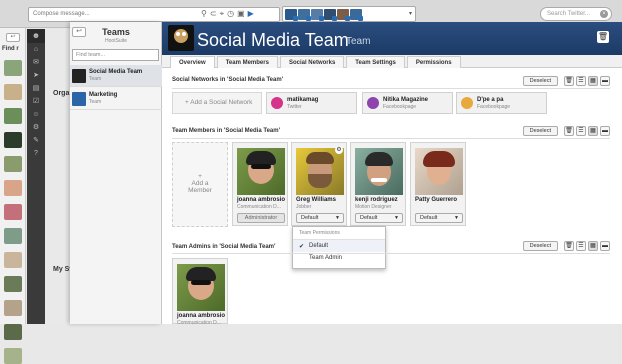  Describe the element at coordinates (116, 99) in the screenshot. I see `team-item-marketing: Marketing Team` at that location.